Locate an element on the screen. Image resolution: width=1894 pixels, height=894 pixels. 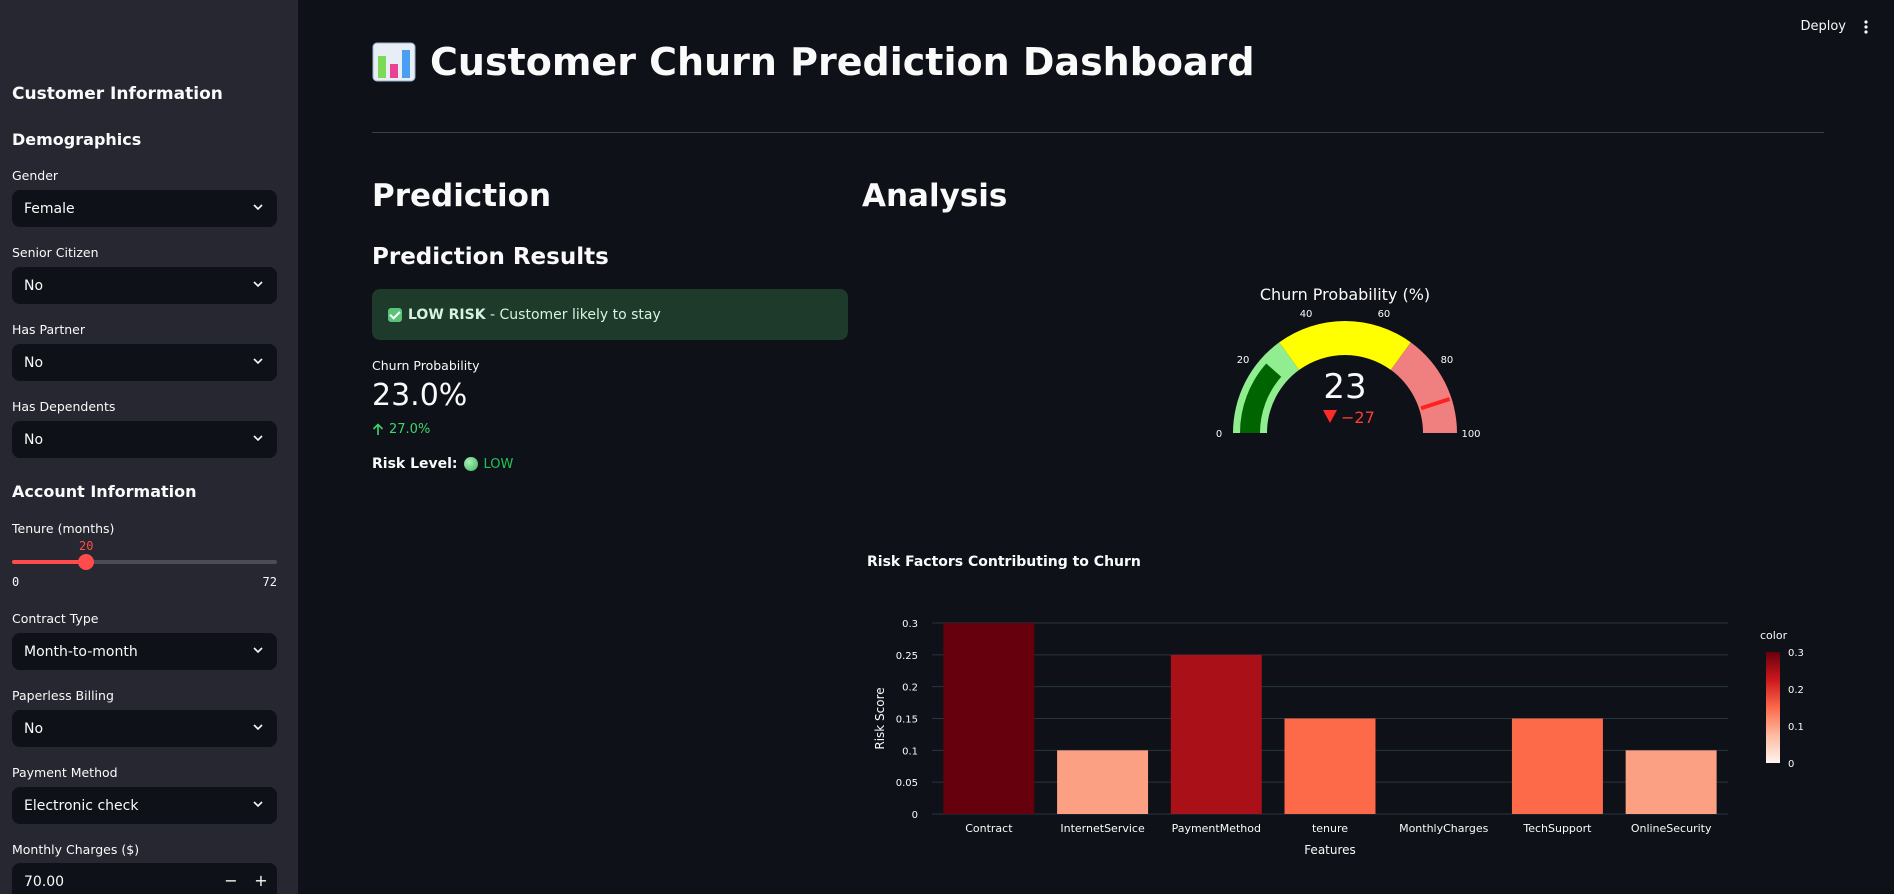
success-alert: LOW RISK - Customer likely to stay is located at coordinates (610, 314).